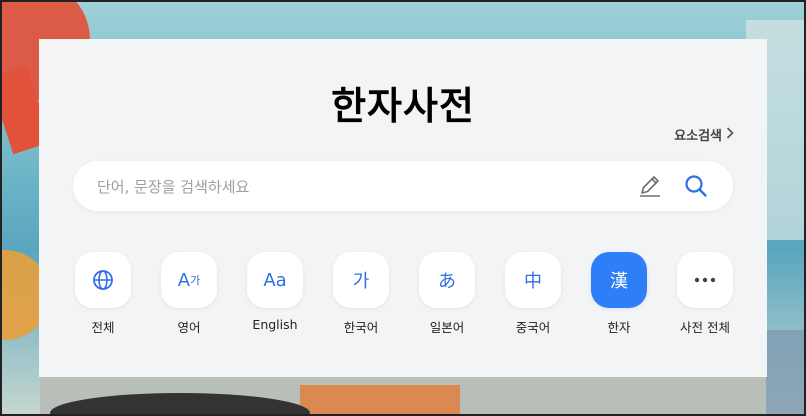 Image resolution: width=806 pixels, height=416 pixels. I want to click on aa-icon: Aa, so click(275, 280).